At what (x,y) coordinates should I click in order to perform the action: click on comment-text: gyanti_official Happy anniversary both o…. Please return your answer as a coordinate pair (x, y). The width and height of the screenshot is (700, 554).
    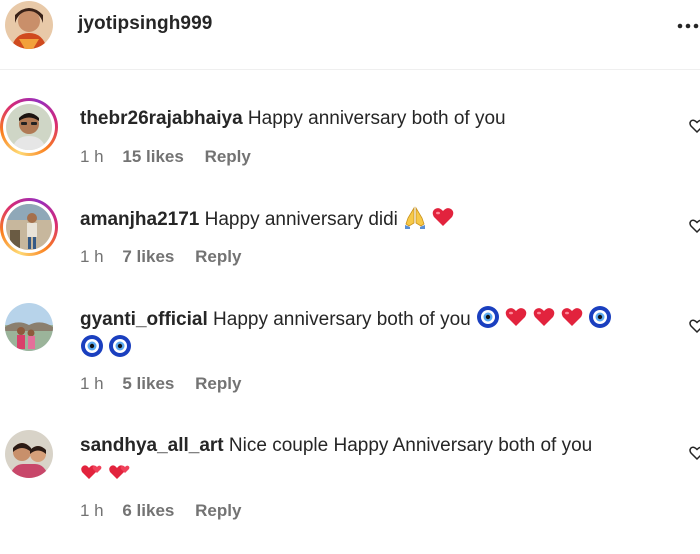
    Looking at the image, I should click on (375, 334).